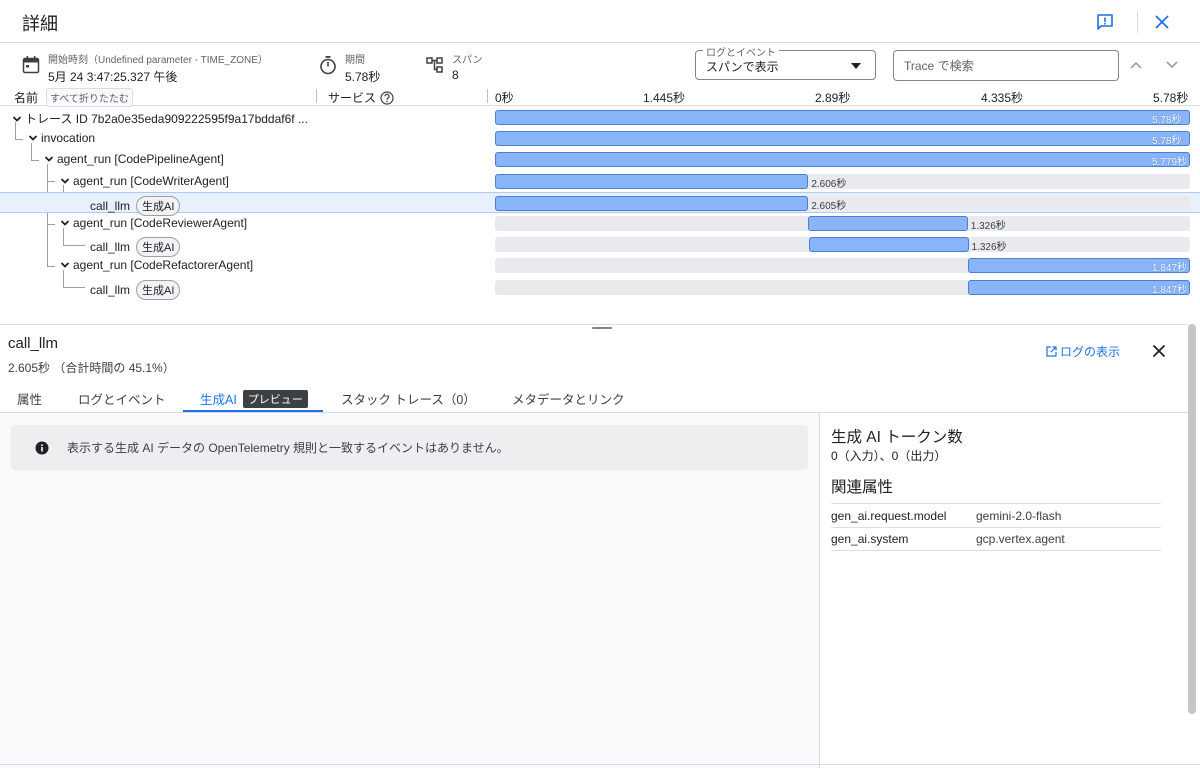 Image resolution: width=1200 pixels, height=768 pixels. What do you see at coordinates (26, 98) in the screenshot?
I see `name-column-header: 名前` at bounding box center [26, 98].